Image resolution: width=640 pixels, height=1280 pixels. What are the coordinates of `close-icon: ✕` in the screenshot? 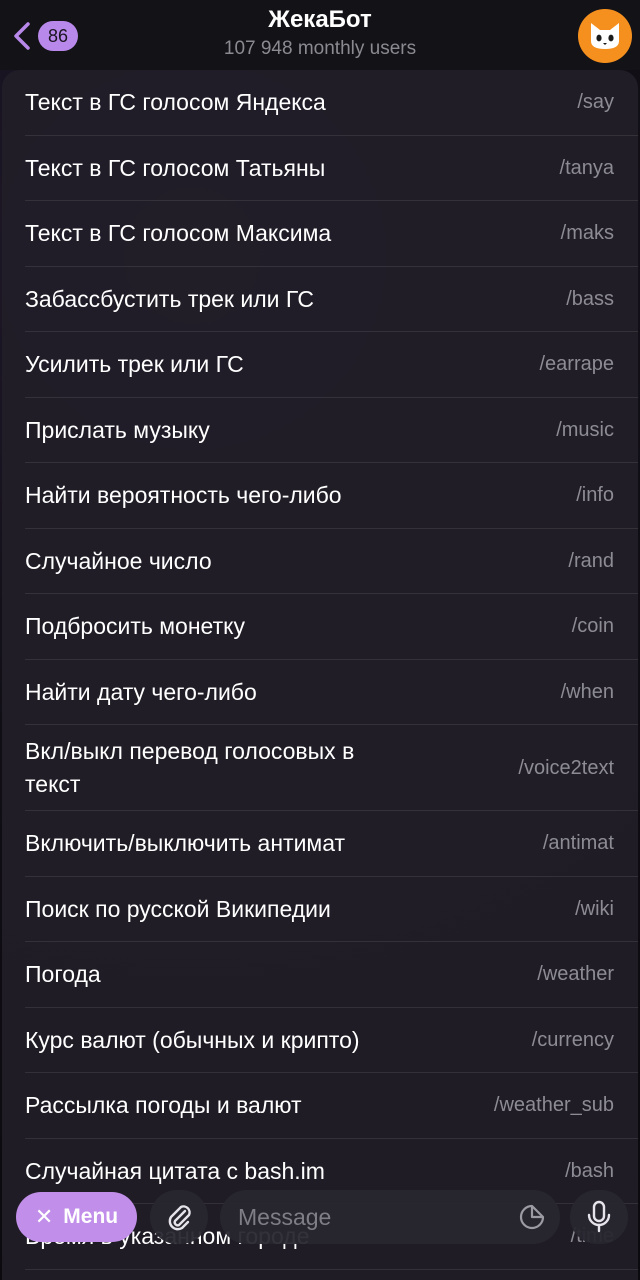 It's located at (44, 1216).